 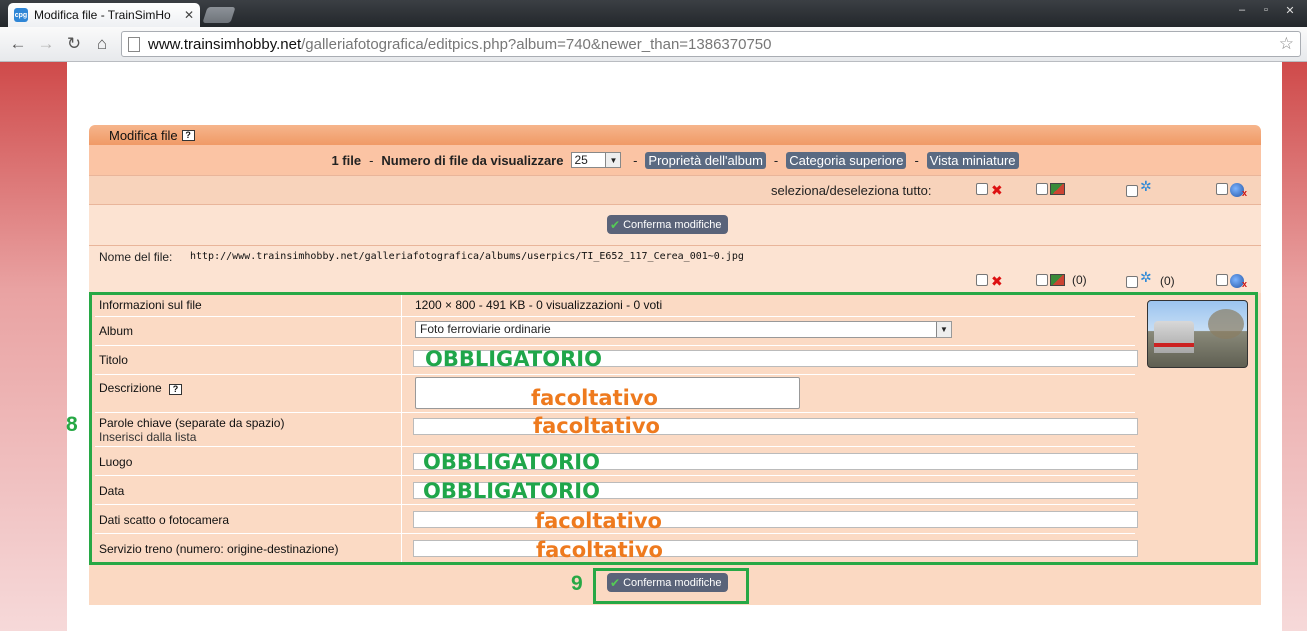 What do you see at coordinates (188, 135) in the screenshot?
I see `help-icon: ?` at bounding box center [188, 135].